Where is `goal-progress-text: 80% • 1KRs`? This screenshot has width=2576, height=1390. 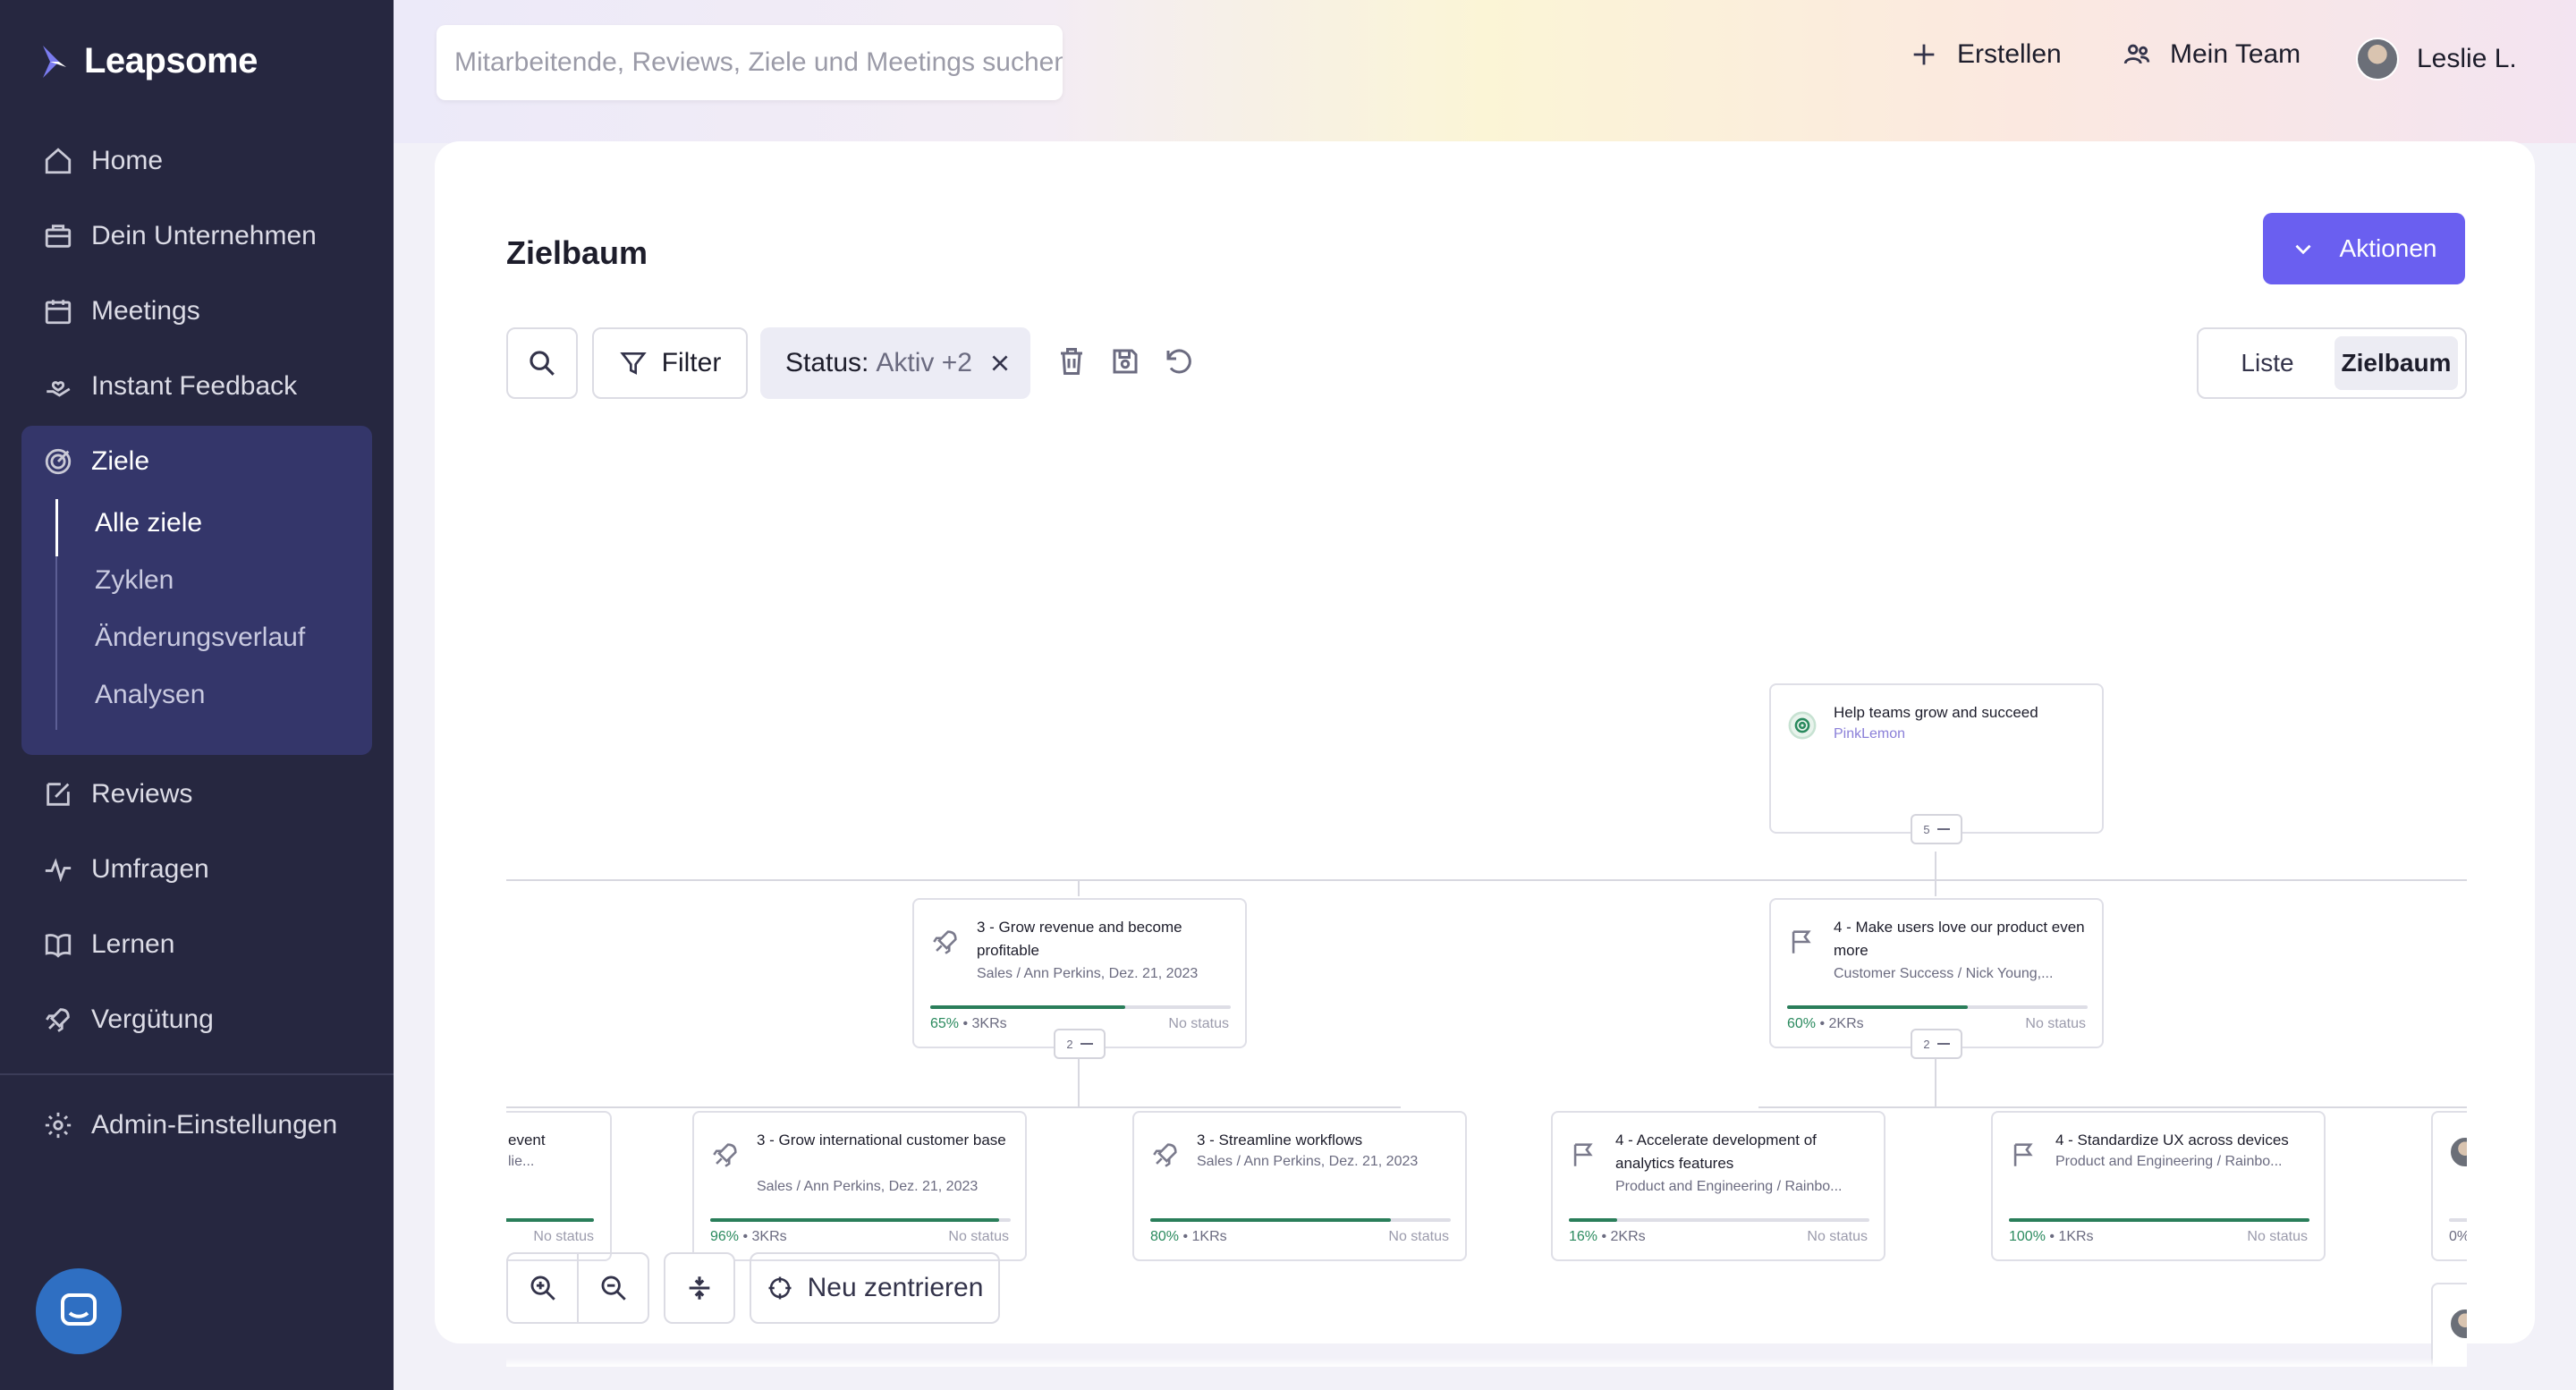
goal-progress-text: 80% • 1KRs is located at coordinates (1188, 1237).